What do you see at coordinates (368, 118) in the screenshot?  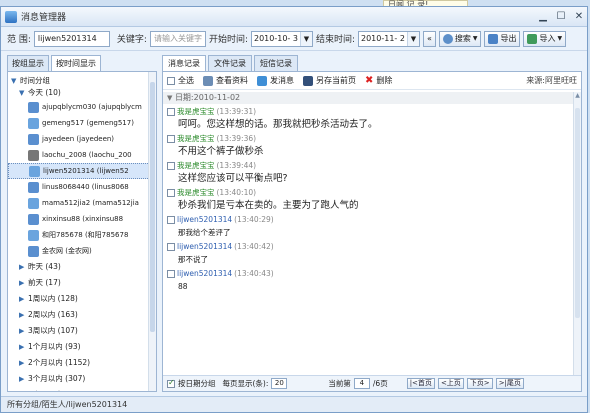 I see `message-item: 我是虎宝宝 (13:39:31) 呵呵。您这样想的话。那我就把秒杀活动去了。` at bounding box center [368, 118].